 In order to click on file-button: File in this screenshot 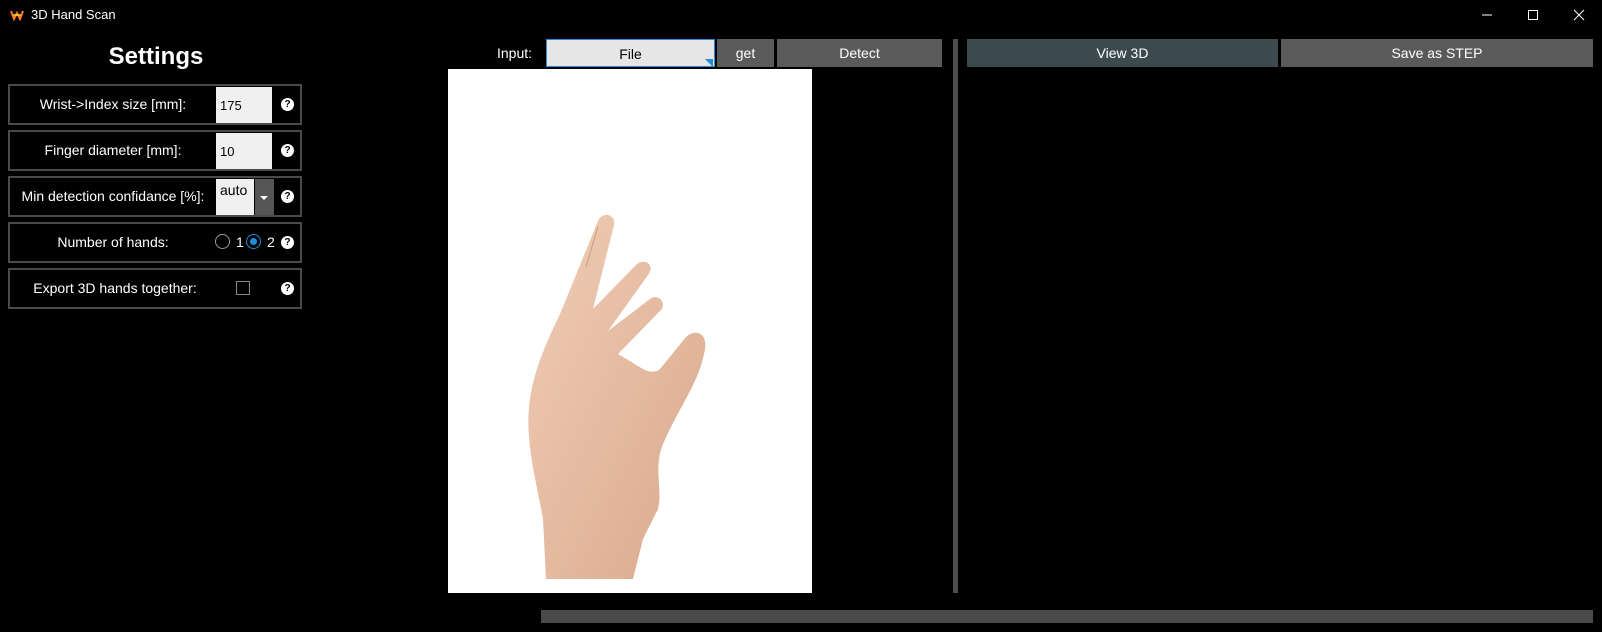, I will do `click(630, 53)`.